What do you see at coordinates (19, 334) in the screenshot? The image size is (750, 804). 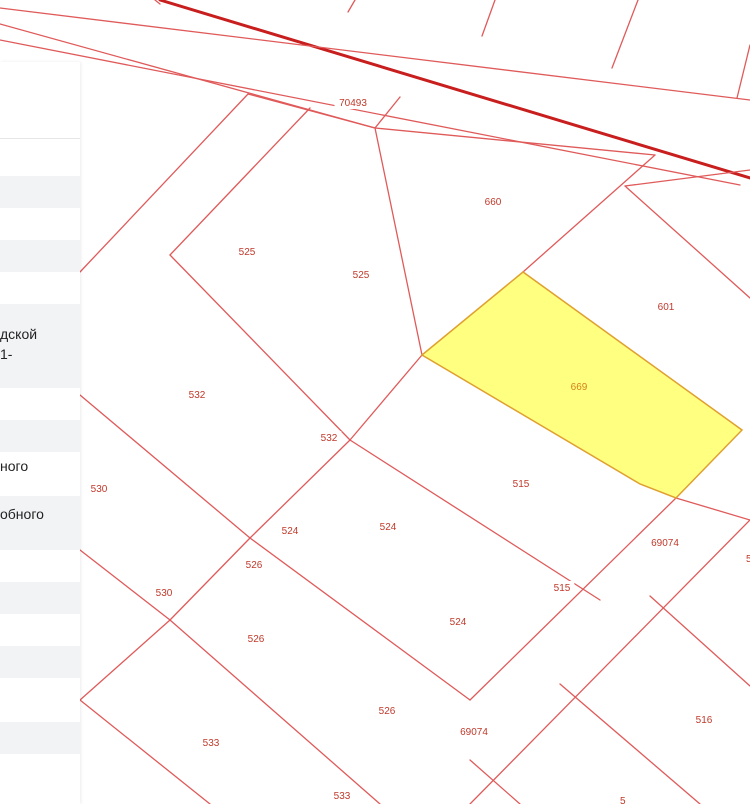 I see `panel-text-fragment: дской` at bounding box center [19, 334].